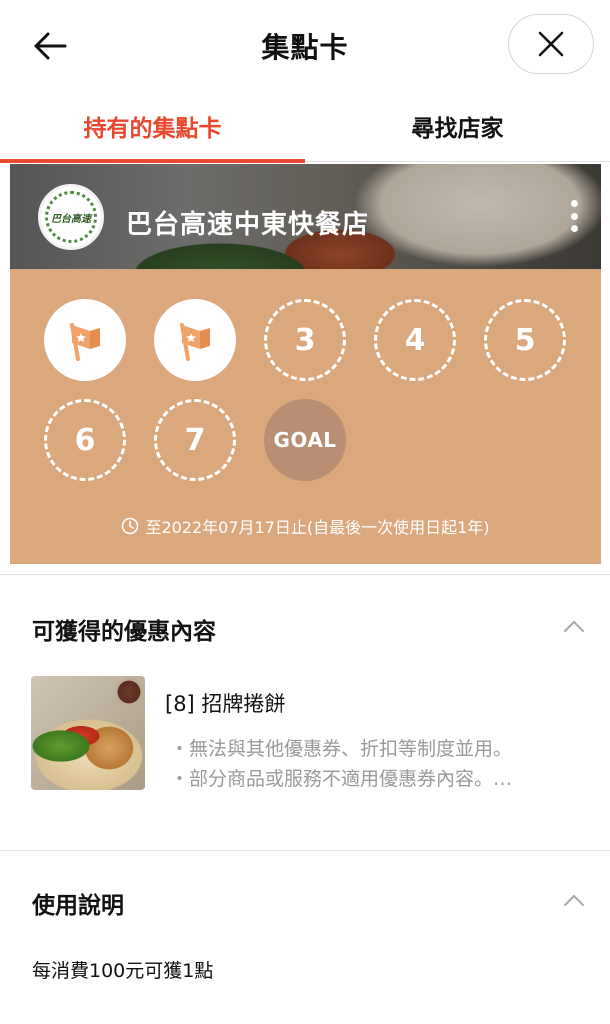  What do you see at coordinates (317, 527) in the screenshot?
I see `expiry-text: 至2022年07月17日止(自最後一次使用日起1年)` at bounding box center [317, 527].